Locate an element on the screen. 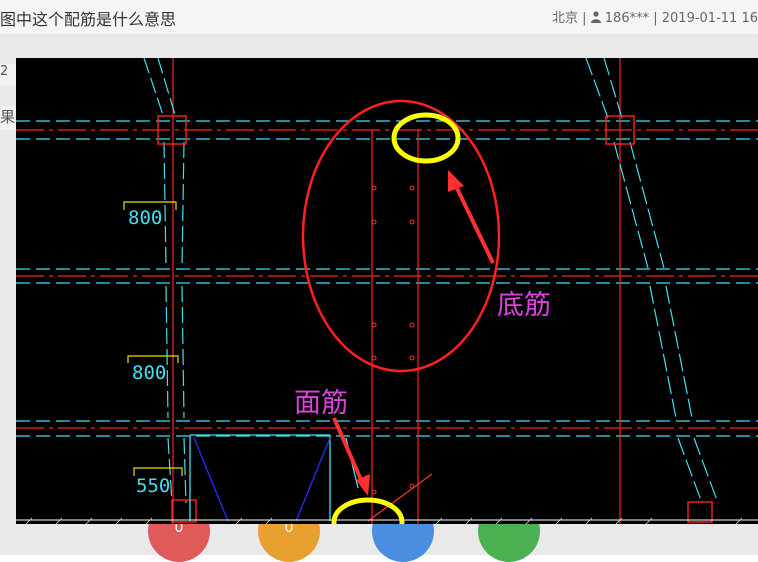 The height and width of the screenshot is (562, 758). question-title: 图中这个配筋是什么意思 is located at coordinates (88, 18).